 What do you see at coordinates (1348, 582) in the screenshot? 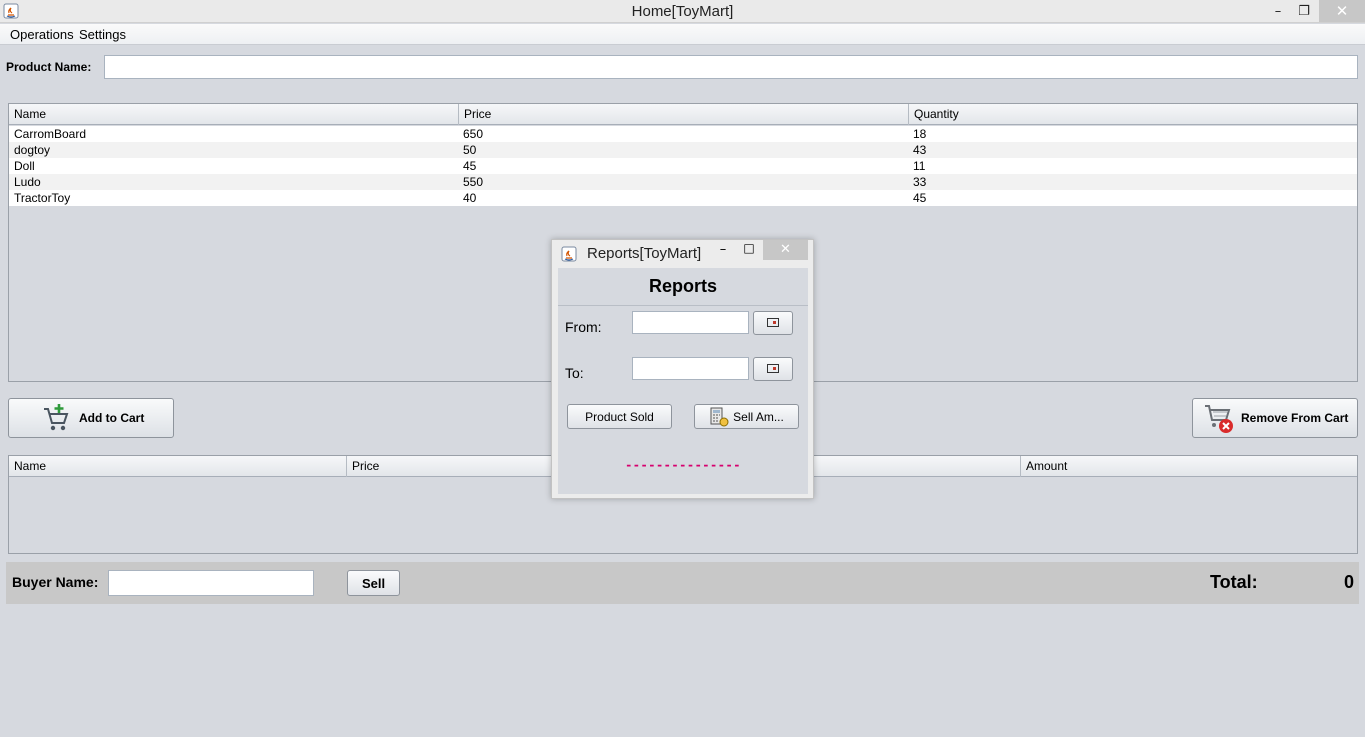
I see `total-value: 0` at bounding box center [1348, 582].